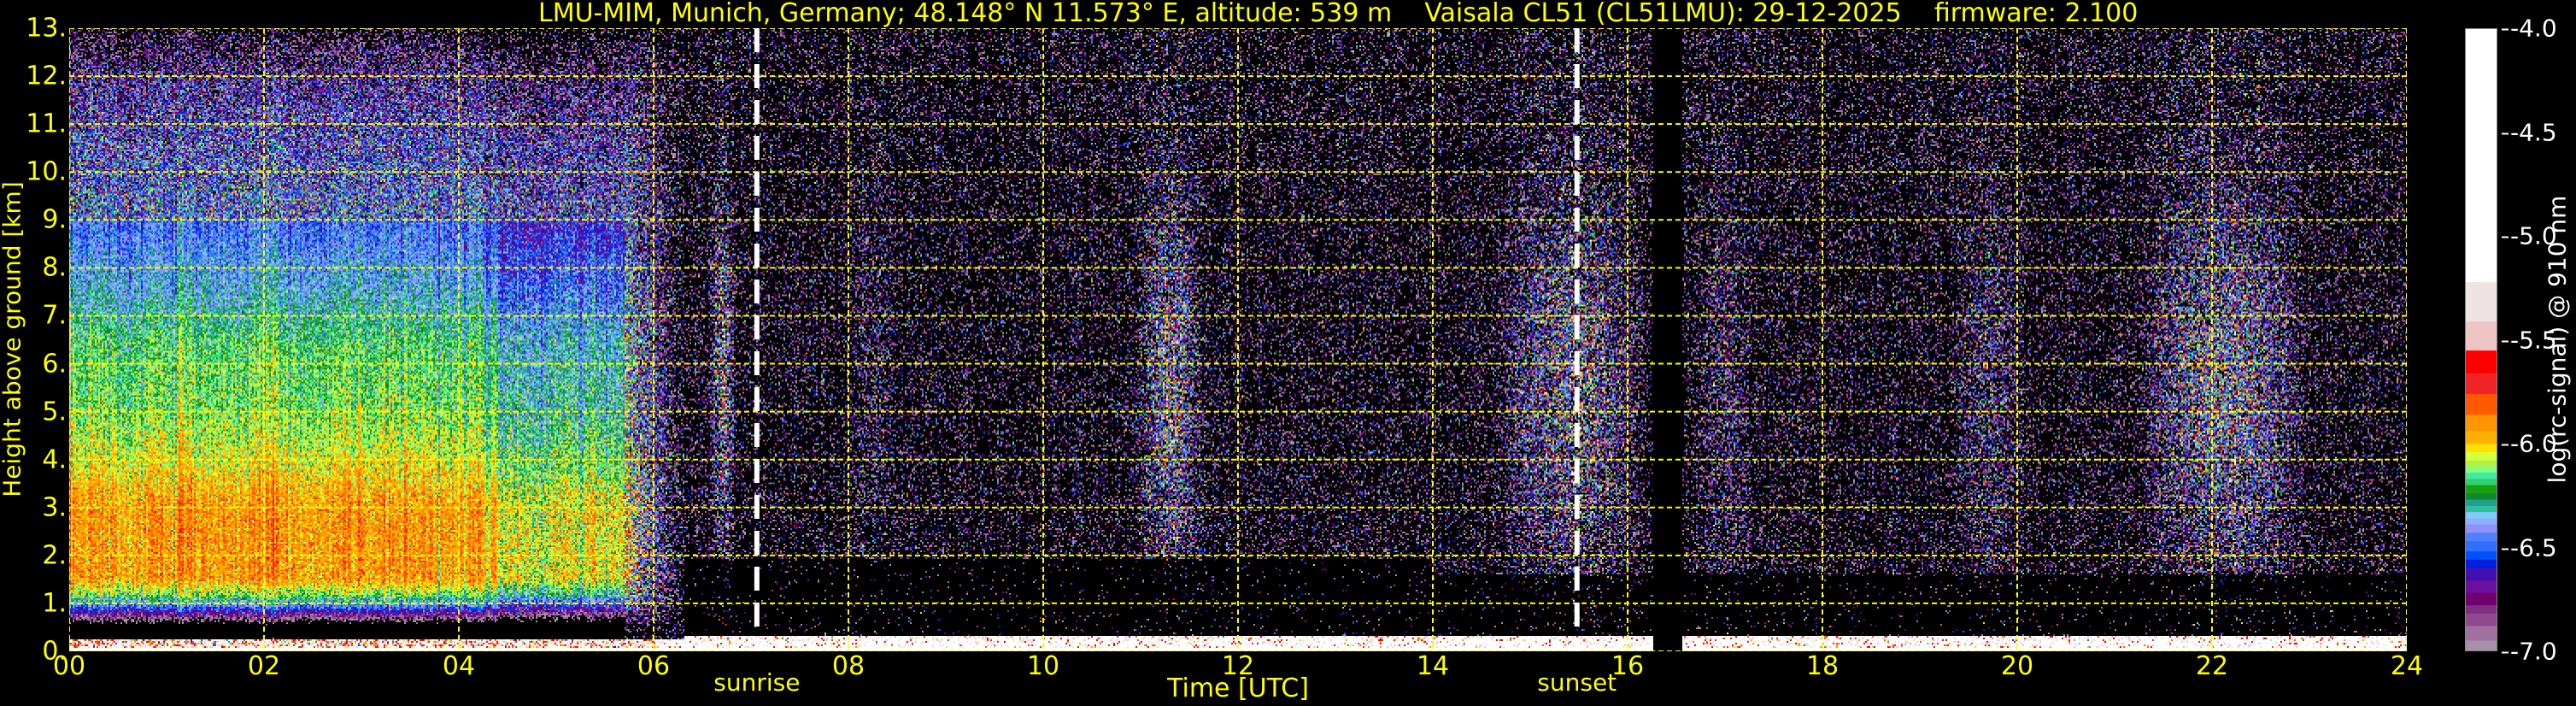 This screenshot has width=2576, height=706. What do you see at coordinates (46, 76) in the screenshot?
I see `y-tick-label: 12.` at bounding box center [46, 76].